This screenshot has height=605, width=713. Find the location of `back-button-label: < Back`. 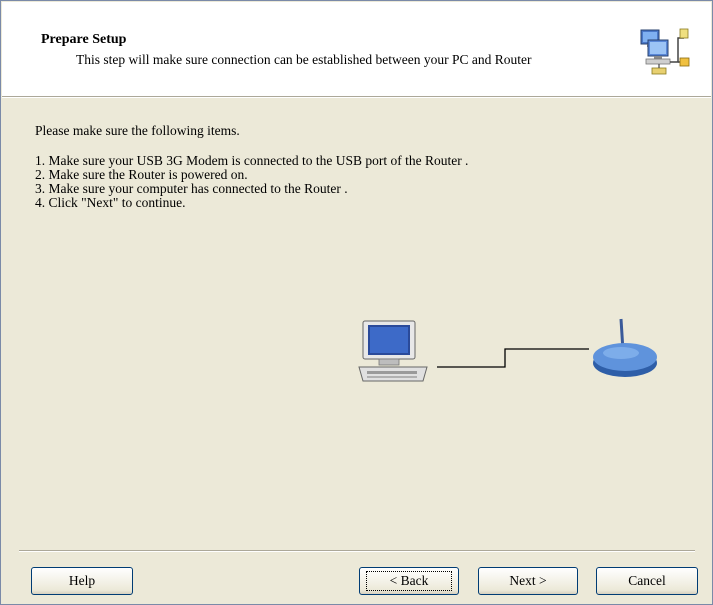

back-button-label: < Back is located at coordinates (409, 581).